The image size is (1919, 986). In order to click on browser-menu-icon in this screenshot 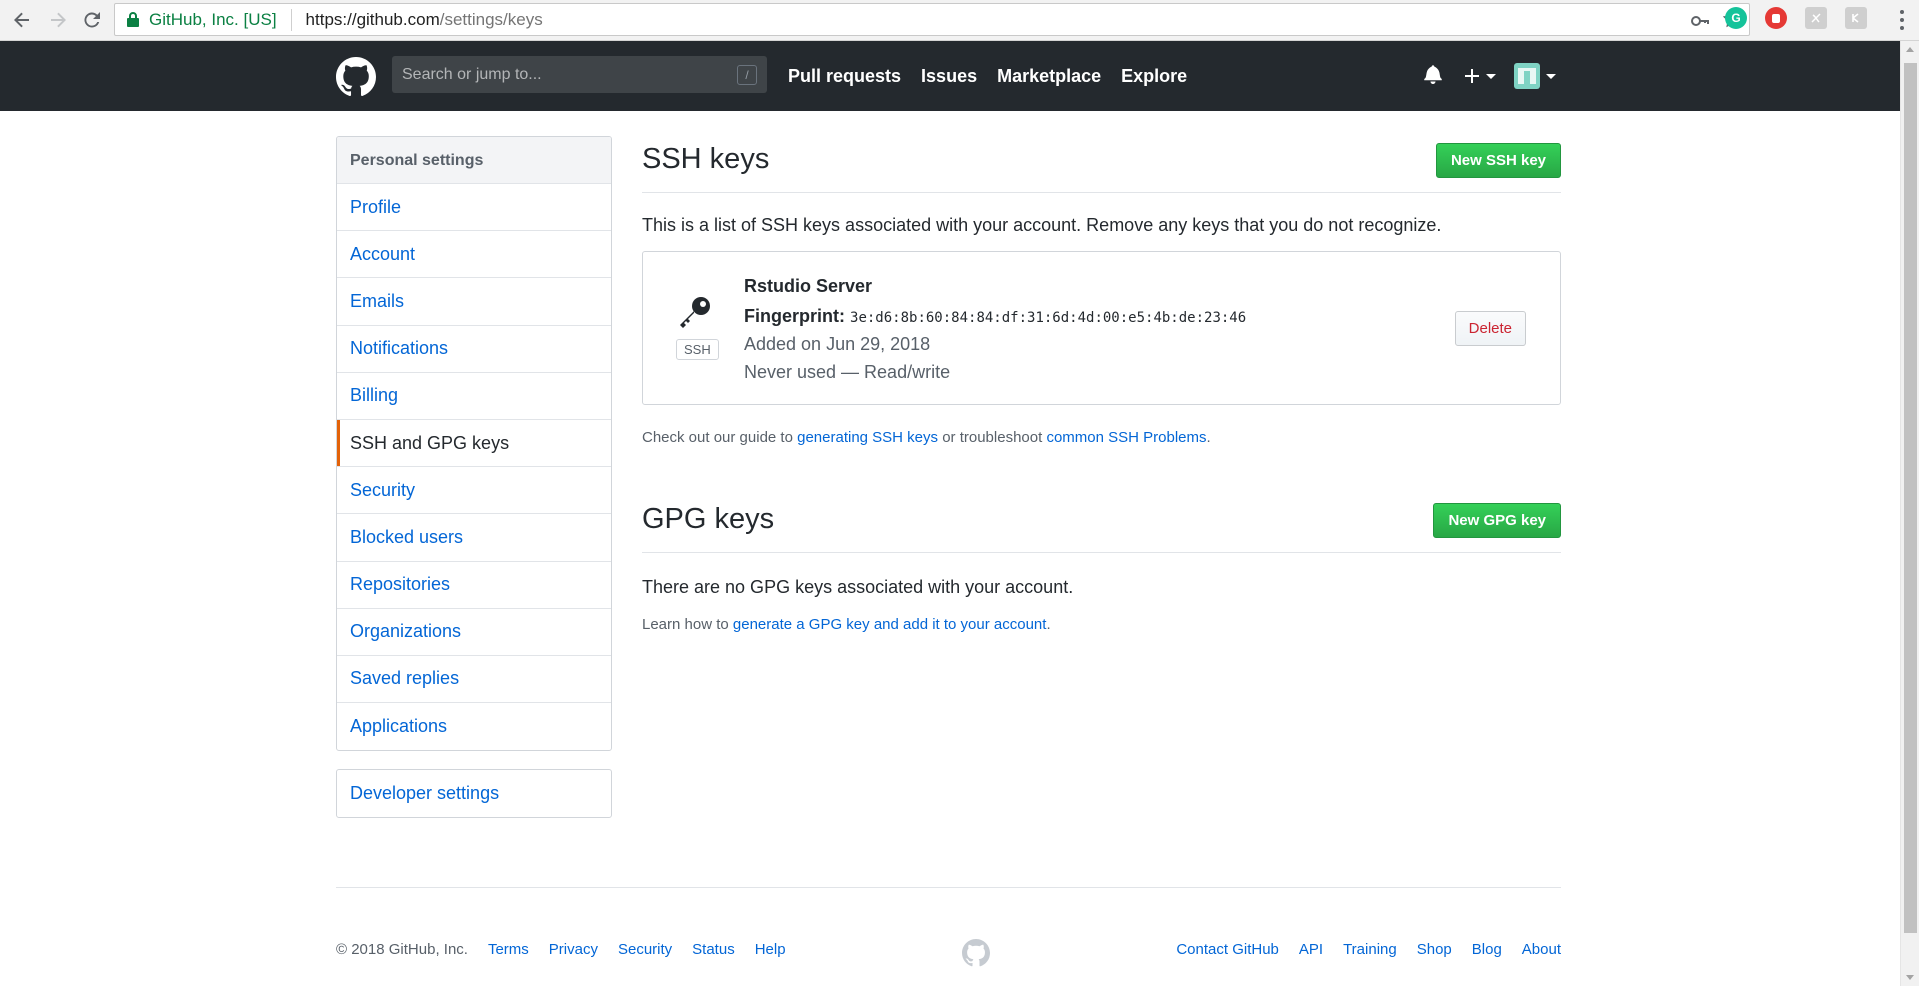, I will do `click(1902, 20)`.